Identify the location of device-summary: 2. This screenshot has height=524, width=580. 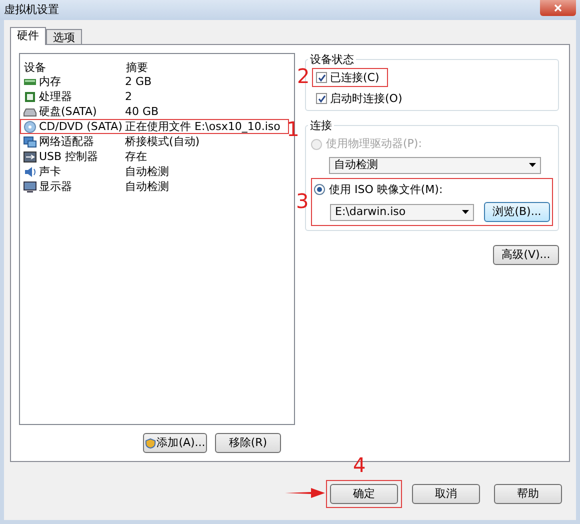
(128, 96).